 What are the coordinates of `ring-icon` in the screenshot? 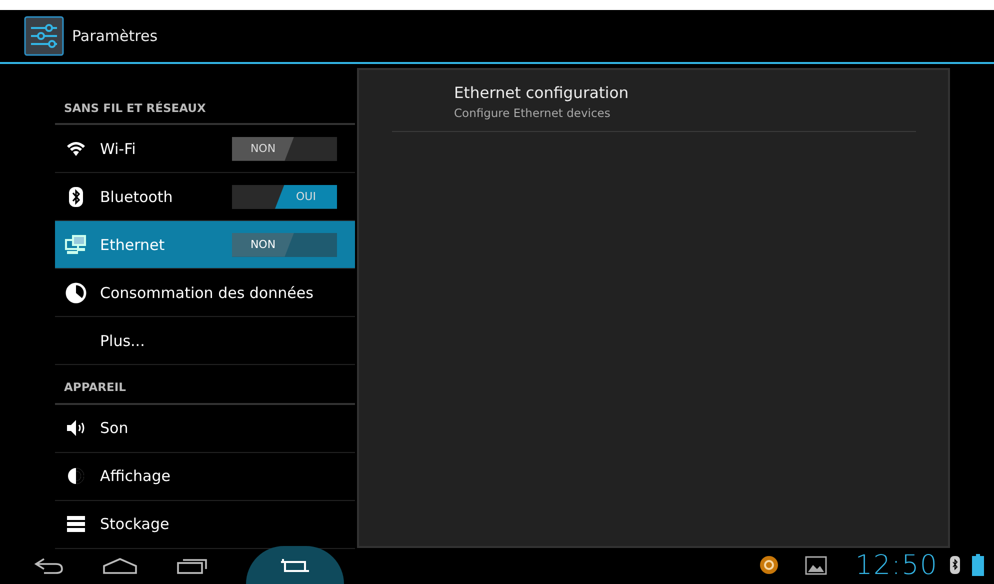 It's located at (769, 565).